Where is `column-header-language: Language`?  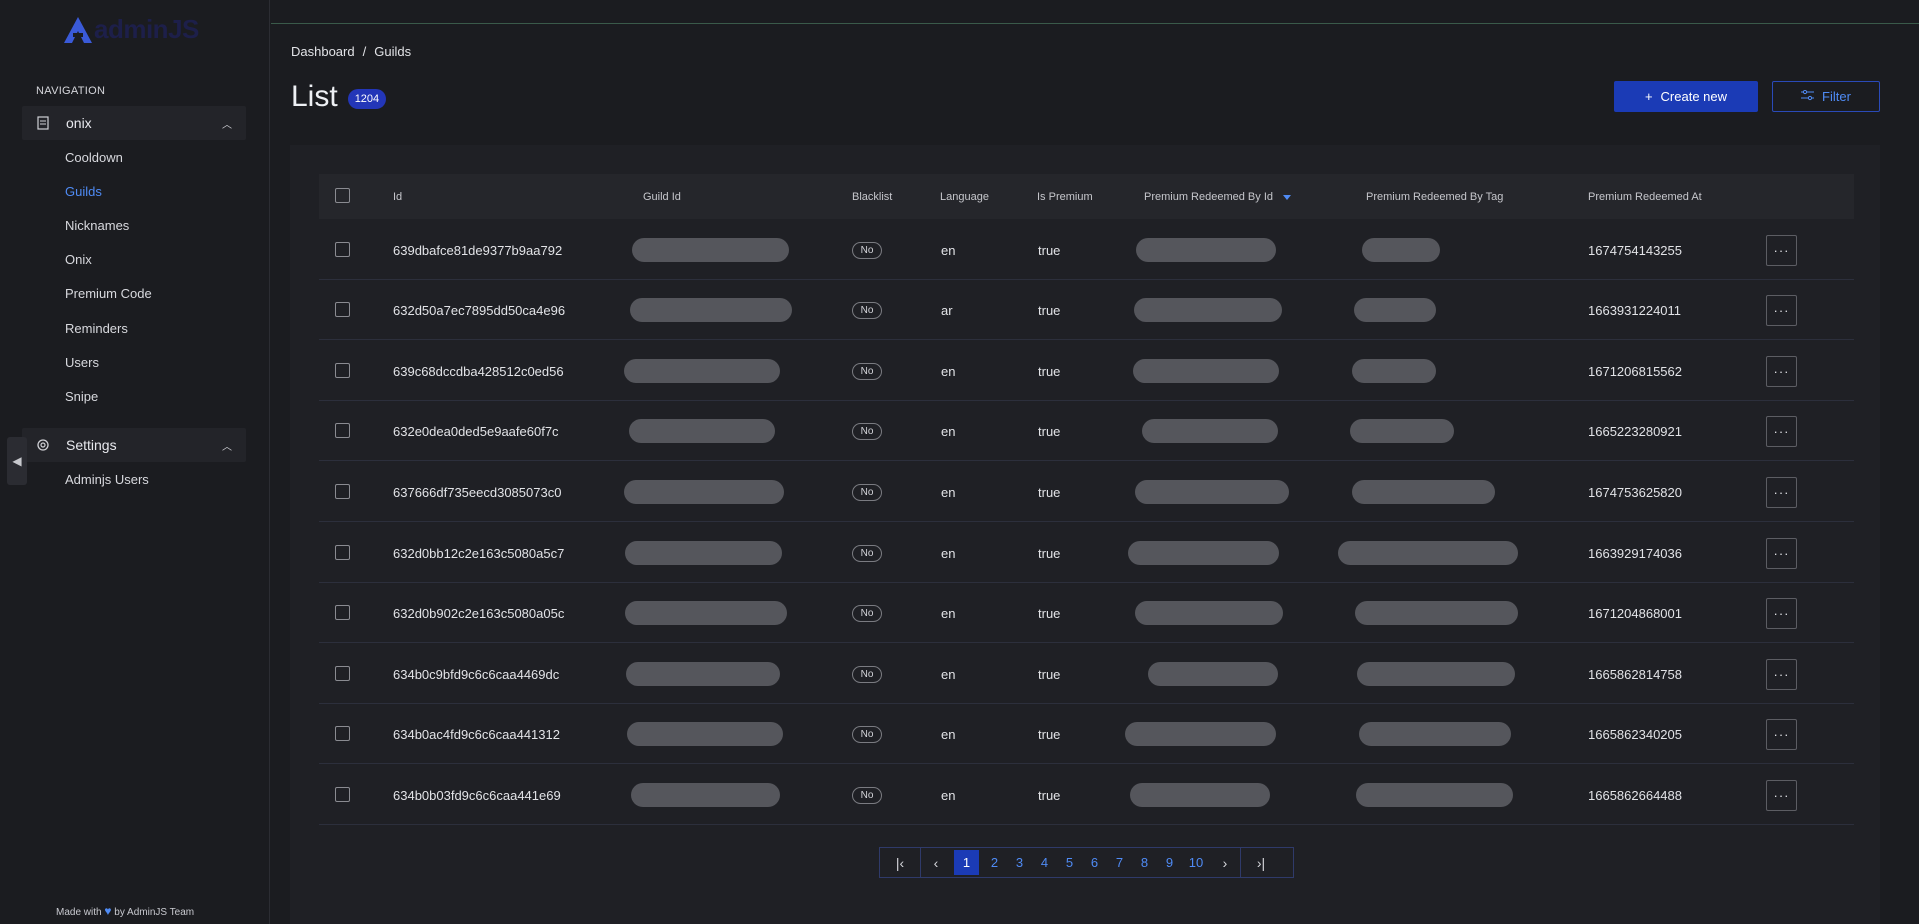
column-header-language: Language is located at coordinates (964, 197).